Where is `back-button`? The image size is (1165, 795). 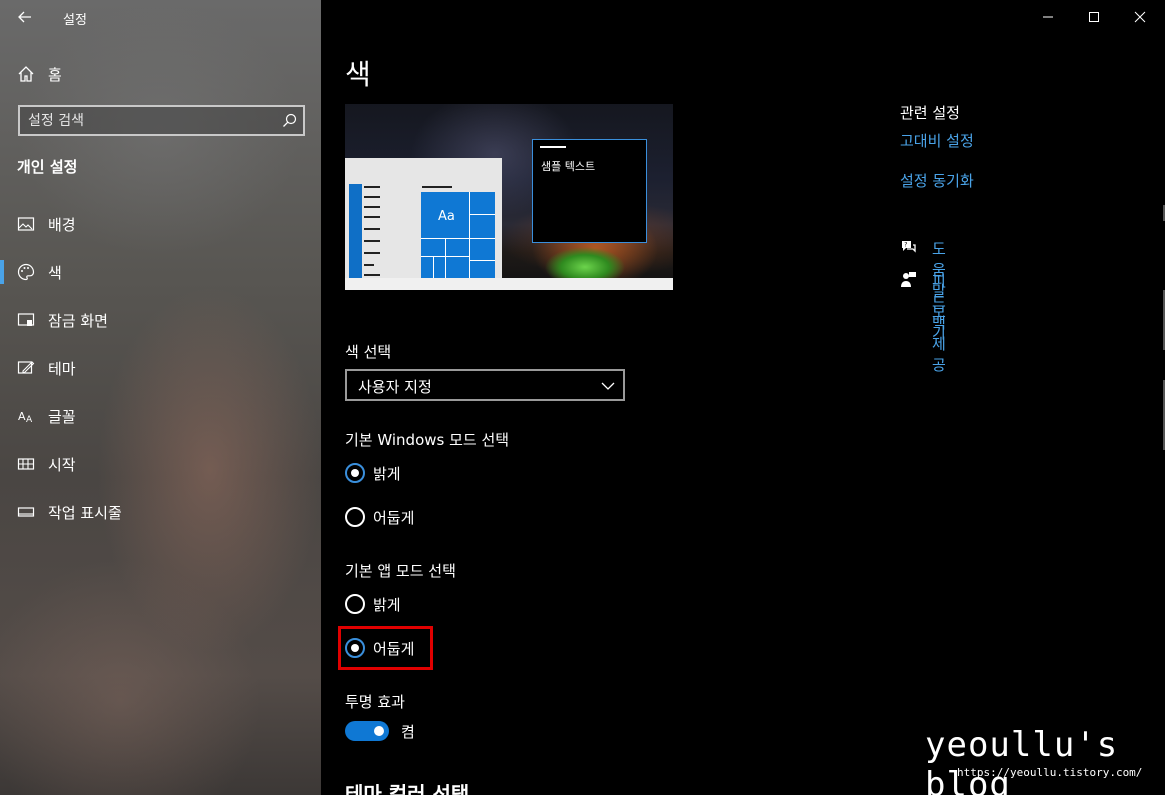
back-button is located at coordinates (25, 17).